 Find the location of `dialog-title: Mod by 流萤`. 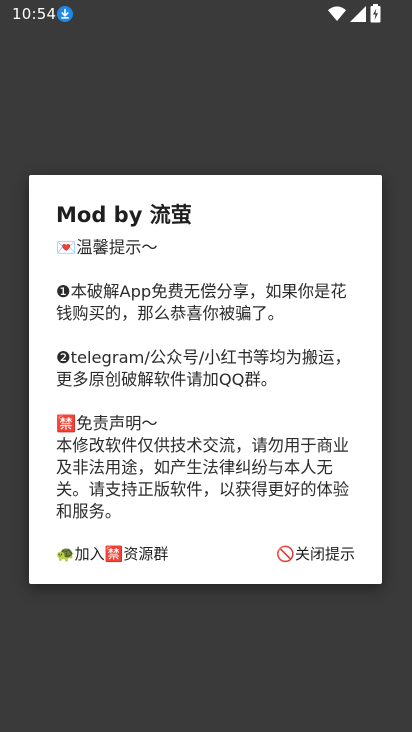

dialog-title: Mod by 流萤 is located at coordinates (124, 215).